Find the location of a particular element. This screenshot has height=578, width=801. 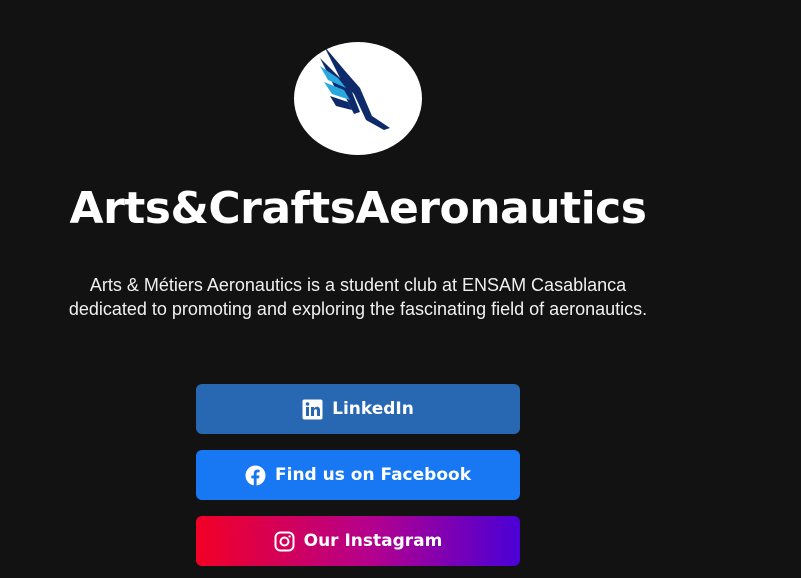

facebook-label: Find us on Facebook is located at coordinates (373, 475).